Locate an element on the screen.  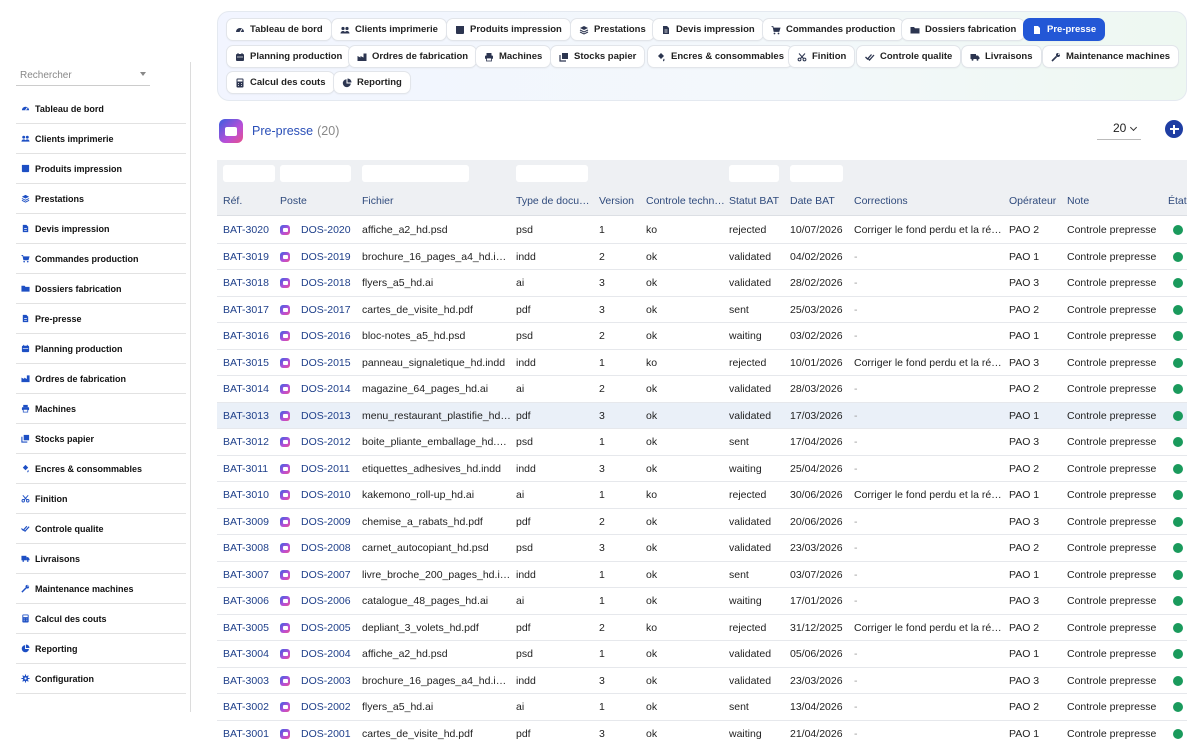
sidebar-item-livraisons: Livraisons is located at coordinates (101, 559).